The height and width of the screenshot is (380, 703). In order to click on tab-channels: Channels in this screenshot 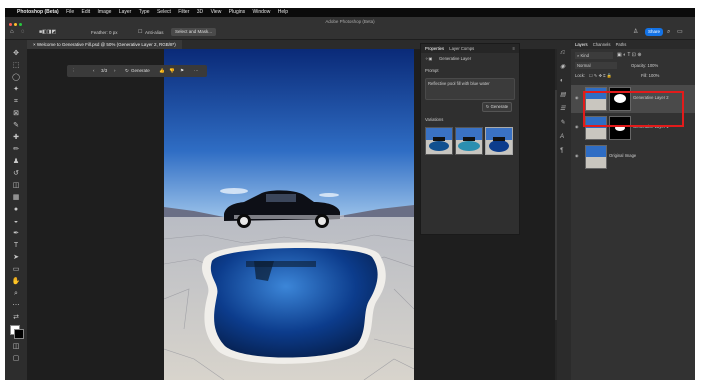, I will do `click(602, 44)`.